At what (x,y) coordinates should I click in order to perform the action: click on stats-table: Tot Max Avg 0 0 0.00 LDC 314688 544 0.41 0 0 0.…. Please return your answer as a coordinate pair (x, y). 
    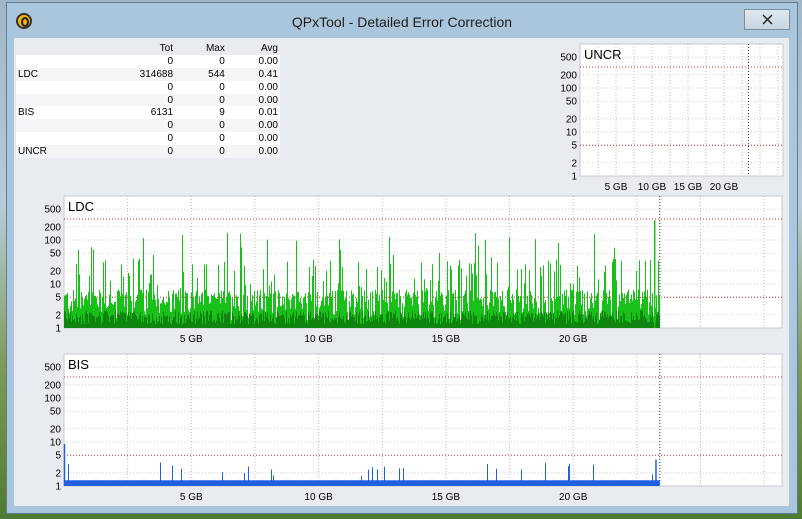
    Looking at the image, I should click on (148, 100).